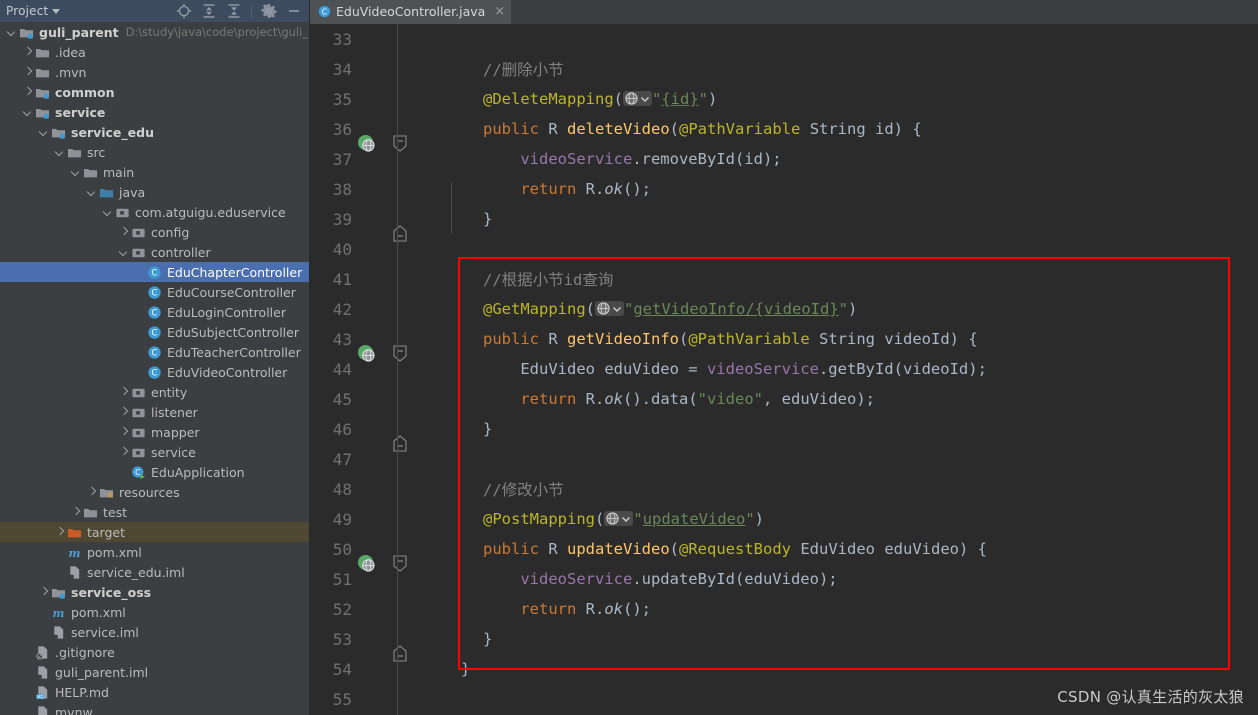 The height and width of the screenshot is (715, 1258). What do you see at coordinates (154, 272) in the screenshot?
I see `tree-item-educhaptercontroller: C EduChapterController` at bounding box center [154, 272].